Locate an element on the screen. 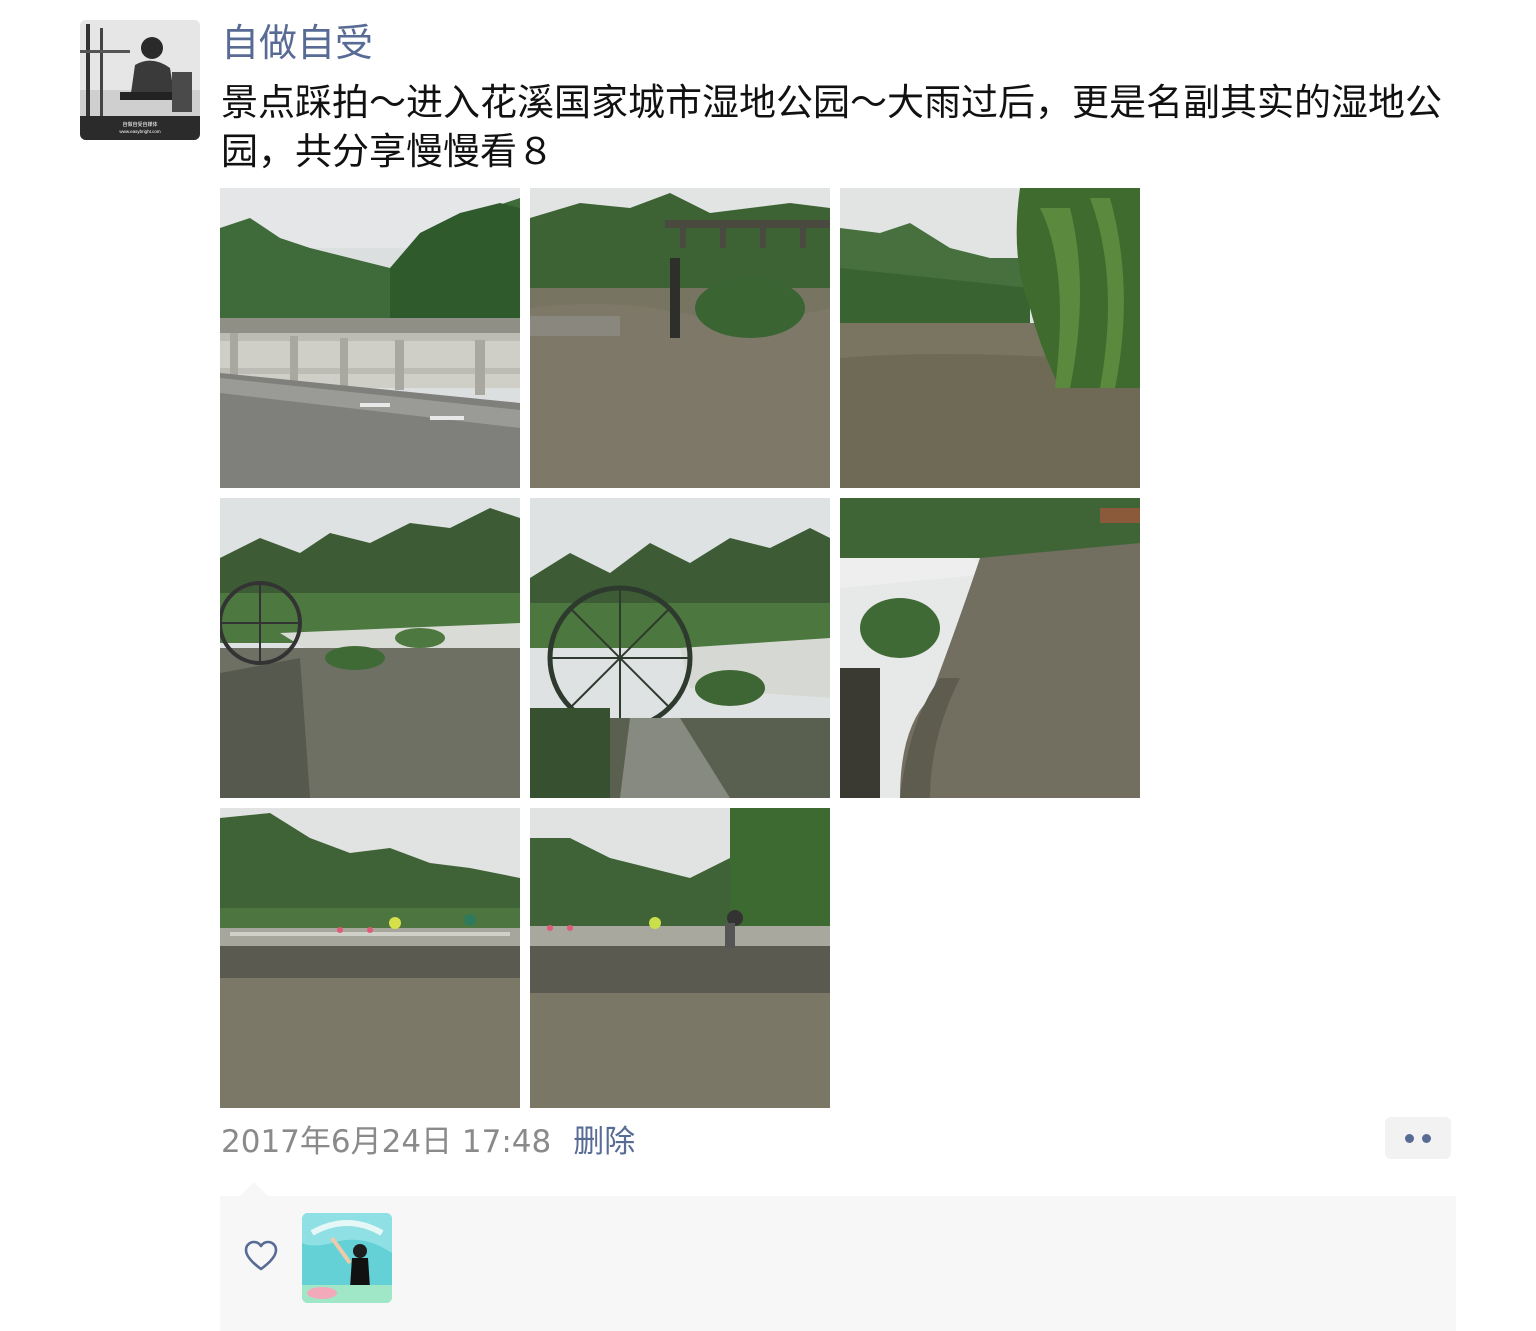  photo-weir-waterfall is located at coordinates (990, 648).